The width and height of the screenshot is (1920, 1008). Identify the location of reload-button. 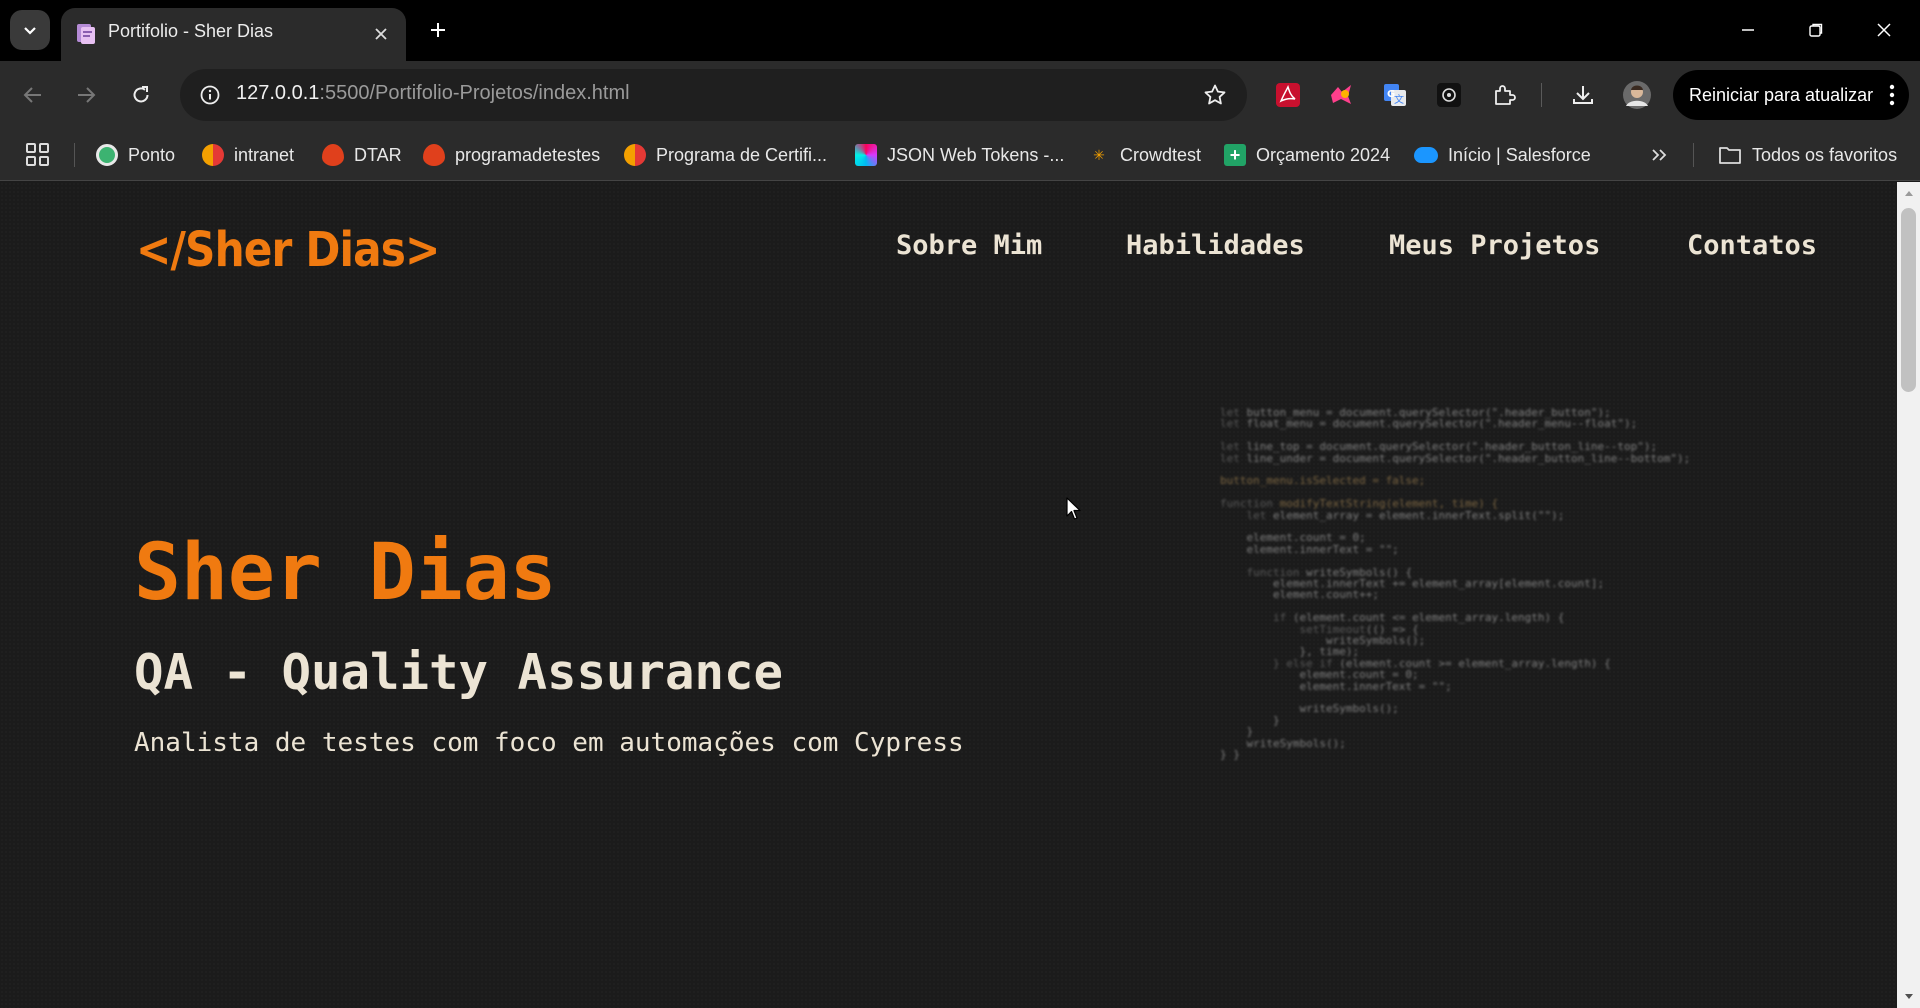
(141, 95).